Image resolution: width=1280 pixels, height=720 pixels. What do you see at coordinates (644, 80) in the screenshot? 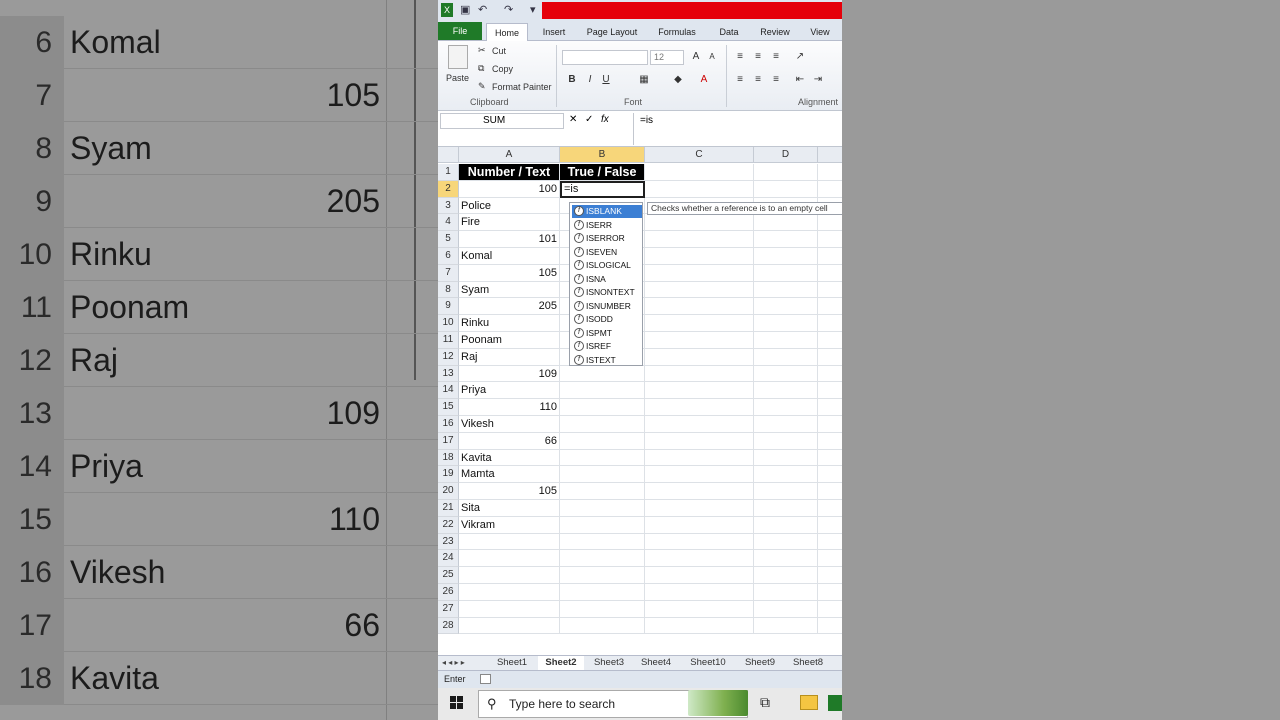
I see `borders-icon: ▦` at bounding box center [644, 80].